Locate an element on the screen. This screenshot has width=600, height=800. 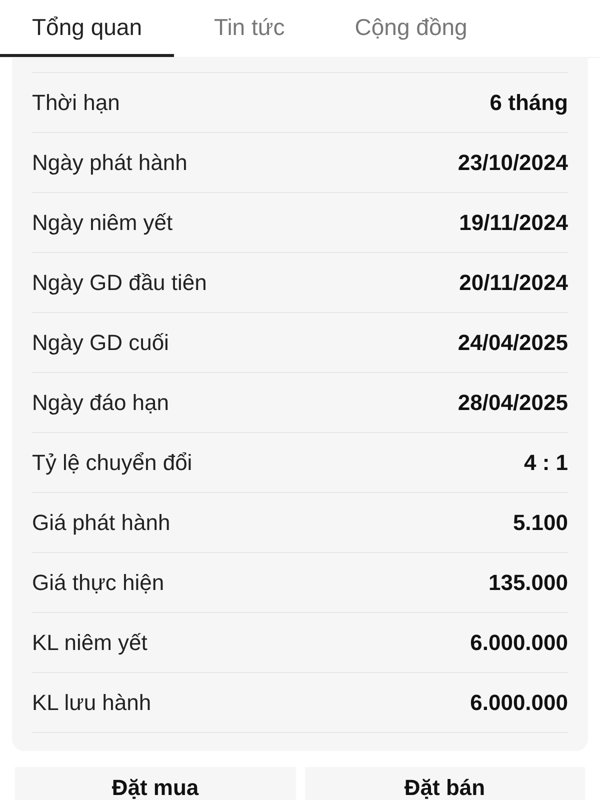
buy-button: Đặt mua is located at coordinates (155, 783).